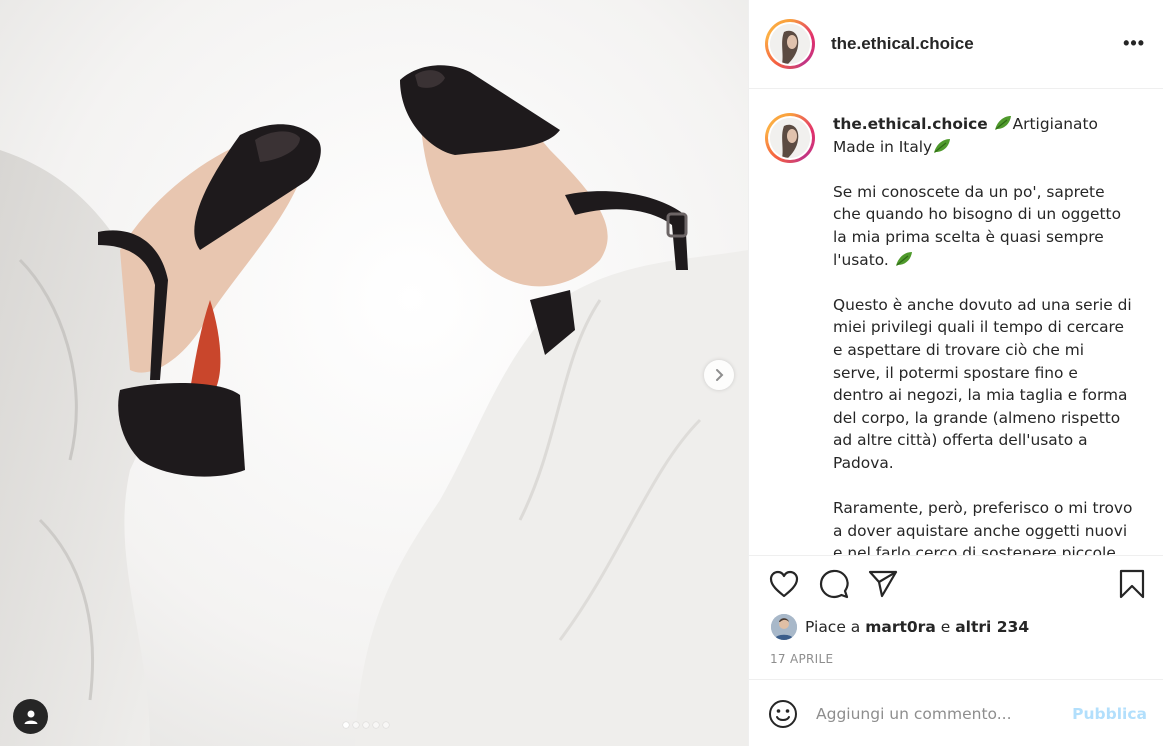  What do you see at coordinates (1134, 43) in the screenshot?
I see `more-options-button: •••` at bounding box center [1134, 43].